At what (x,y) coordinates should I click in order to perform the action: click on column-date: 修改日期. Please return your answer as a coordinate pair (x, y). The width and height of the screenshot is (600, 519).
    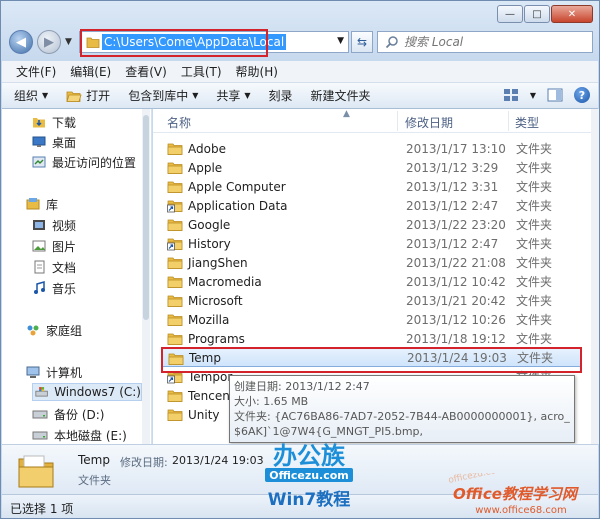
    Looking at the image, I should click on (429, 122).